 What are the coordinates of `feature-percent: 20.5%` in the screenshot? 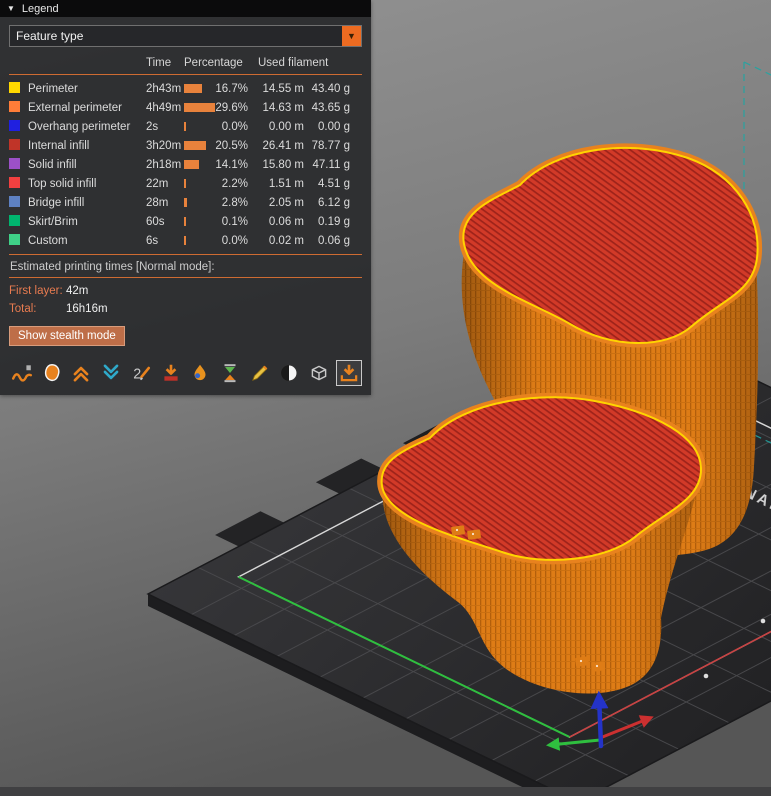 It's located at (231, 145).